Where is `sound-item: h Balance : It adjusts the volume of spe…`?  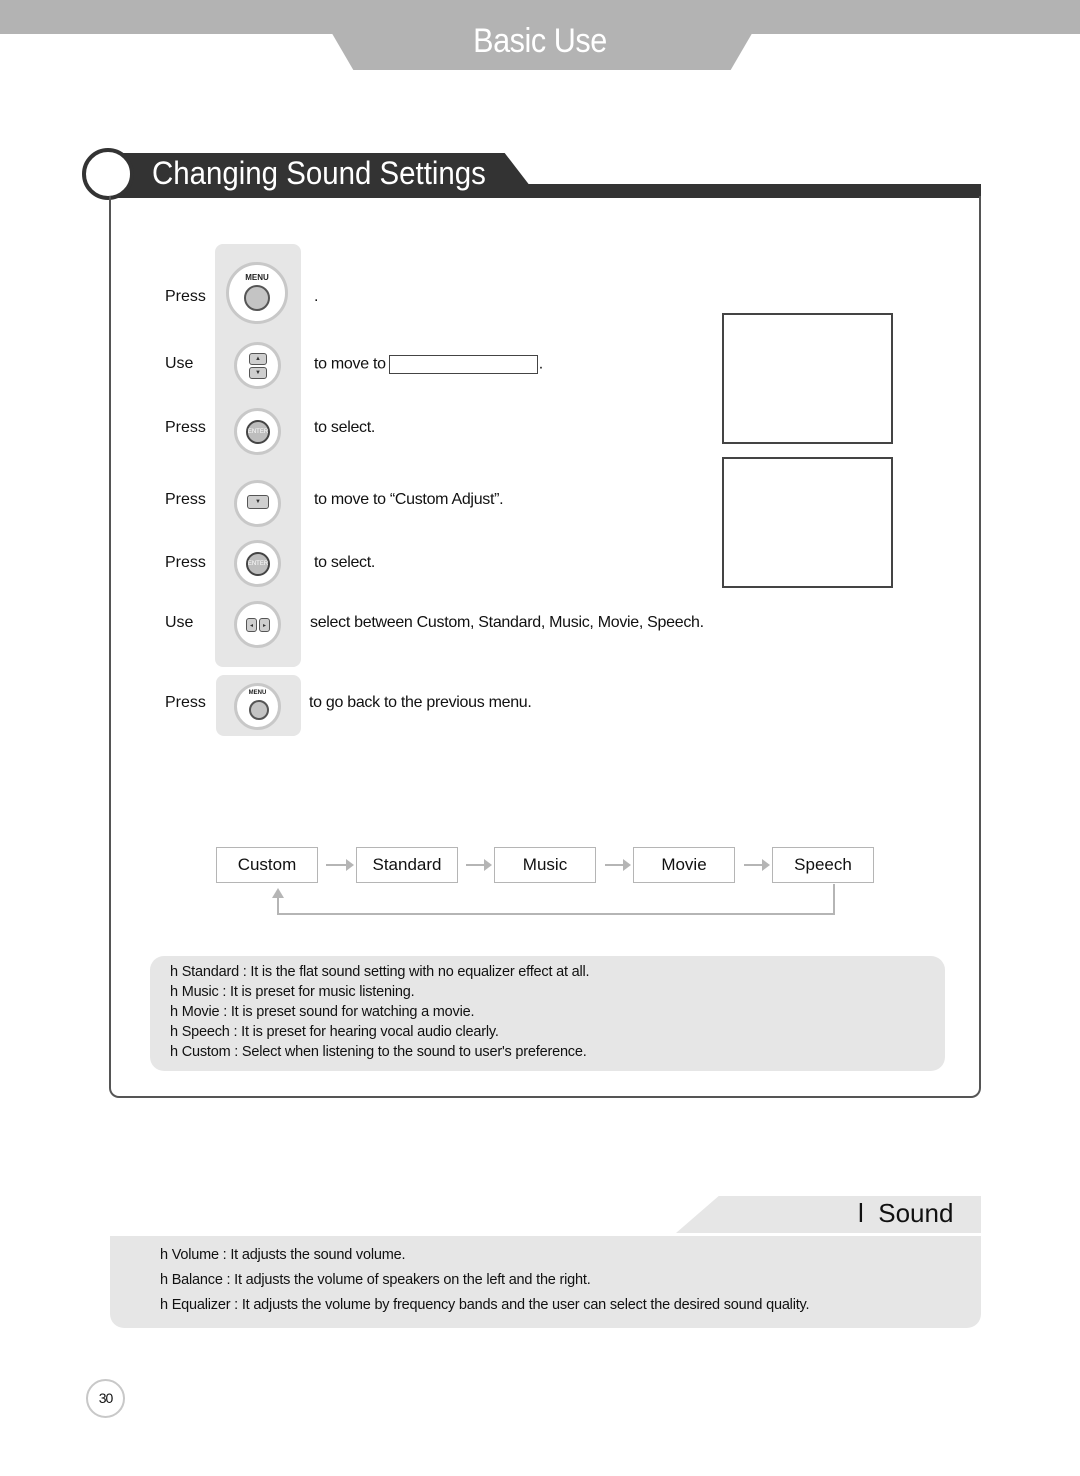 sound-item: h Balance : It adjusts the volume of spe… is located at coordinates (375, 1280).